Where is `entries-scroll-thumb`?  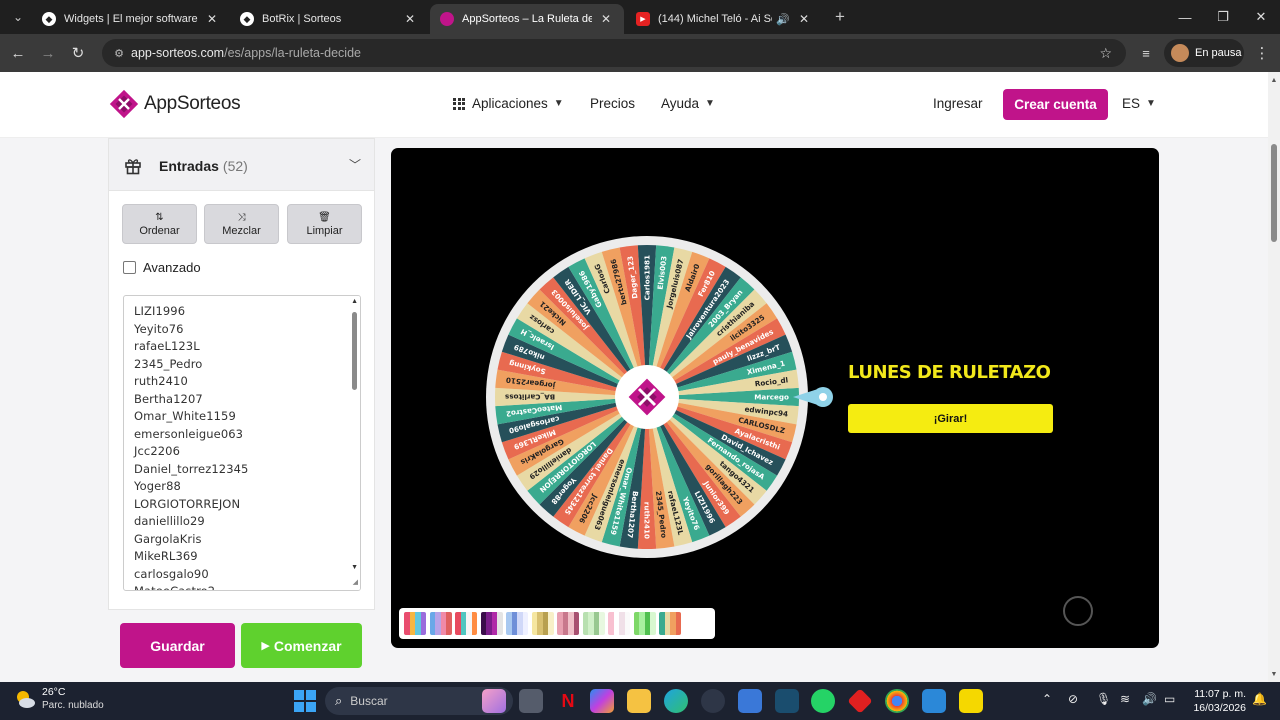
entries-scroll-thumb is located at coordinates (354, 351).